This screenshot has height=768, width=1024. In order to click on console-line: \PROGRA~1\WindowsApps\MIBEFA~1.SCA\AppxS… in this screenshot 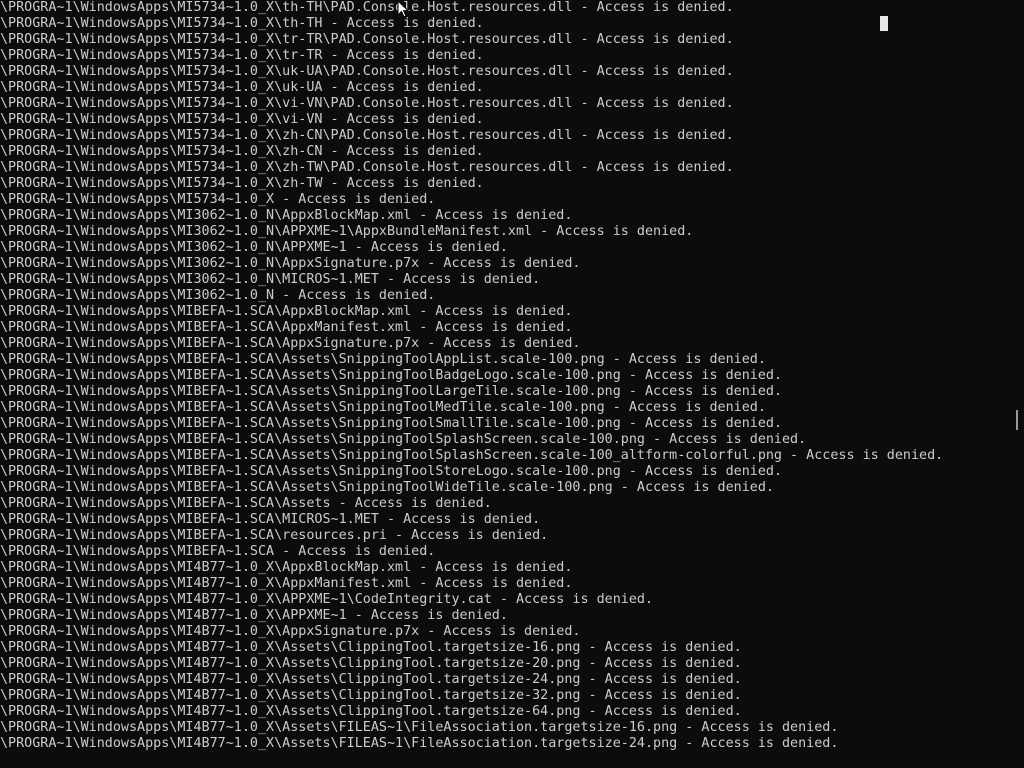, I will do `click(290, 343)`.